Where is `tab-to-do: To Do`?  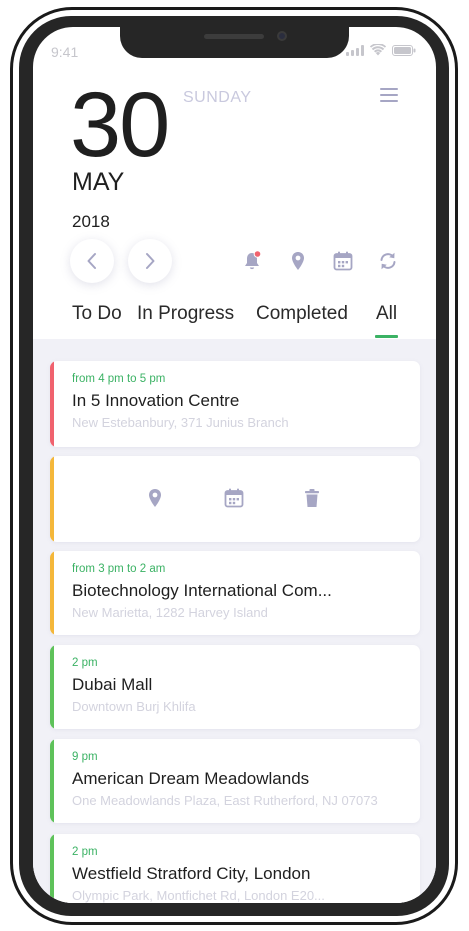 tab-to-do: To Do is located at coordinates (97, 314).